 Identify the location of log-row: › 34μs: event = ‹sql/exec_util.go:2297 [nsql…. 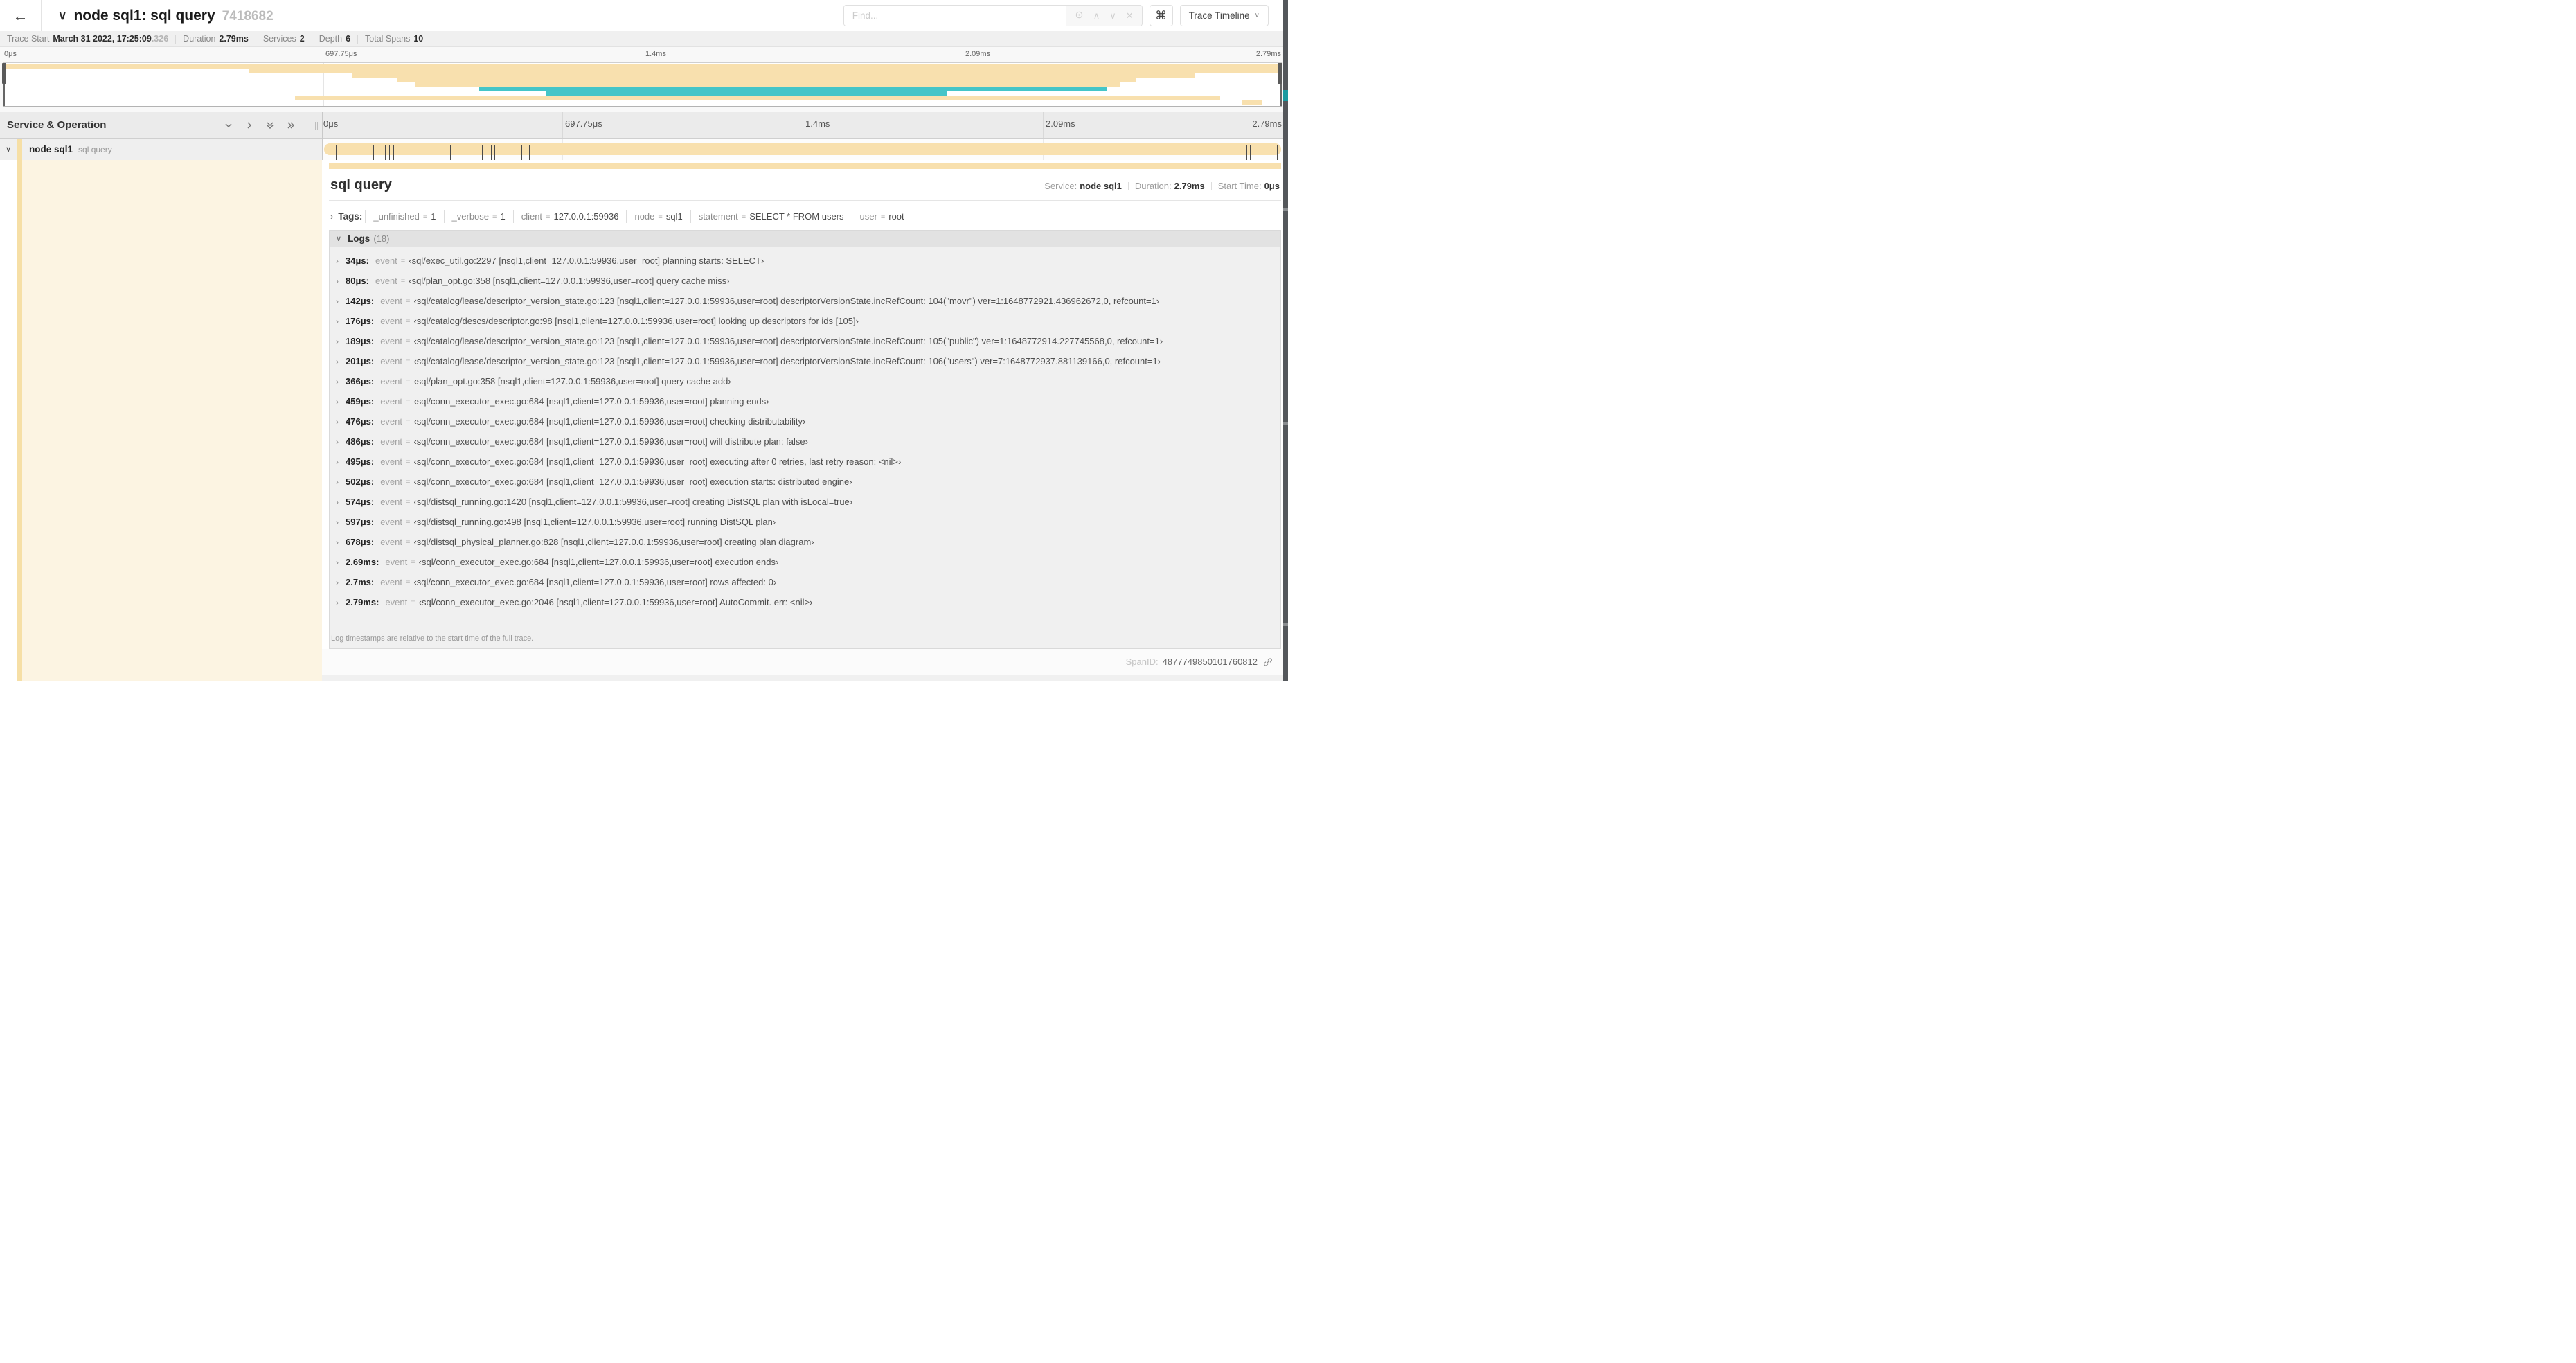
(806, 261).